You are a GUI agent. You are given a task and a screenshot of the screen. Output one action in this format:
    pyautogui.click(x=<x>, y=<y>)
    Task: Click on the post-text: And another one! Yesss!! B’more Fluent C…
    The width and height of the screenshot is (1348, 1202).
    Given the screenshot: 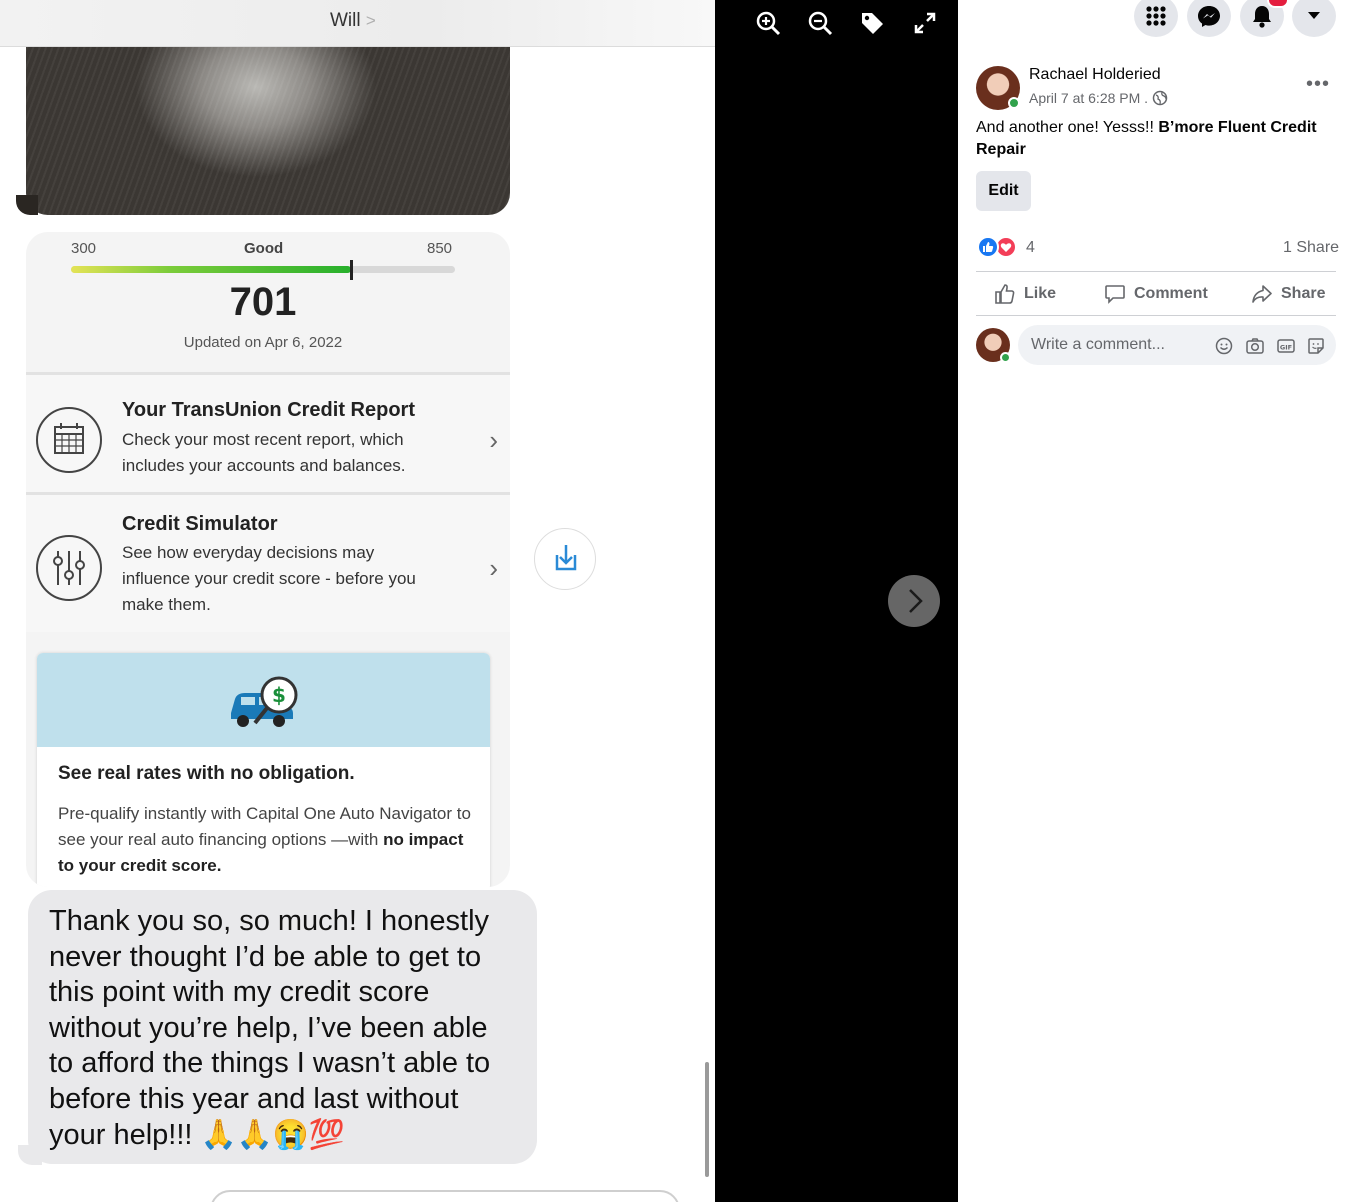 What is the action you would take?
    pyautogui.click(x=1156, y=139)
    